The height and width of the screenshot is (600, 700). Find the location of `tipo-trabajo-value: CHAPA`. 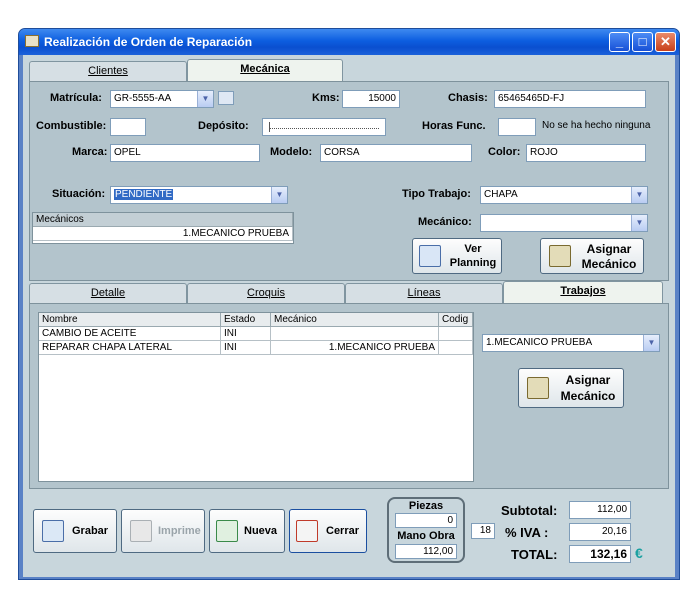

tipo-trabajo-value: CHAPA is located at coordinates (501, 194).